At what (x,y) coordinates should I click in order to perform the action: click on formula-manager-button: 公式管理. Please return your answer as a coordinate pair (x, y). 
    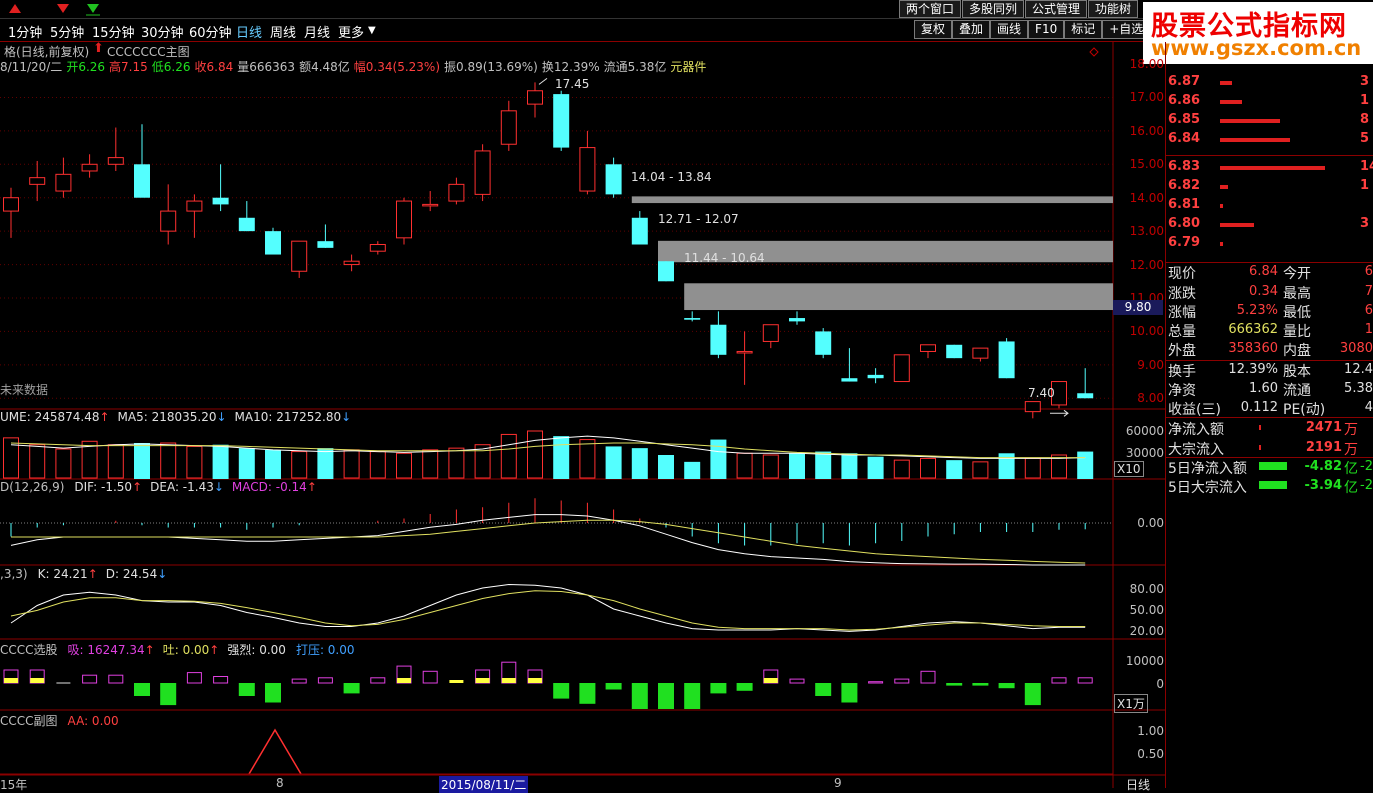
    Looking at the image, I should click on (1055, 9).